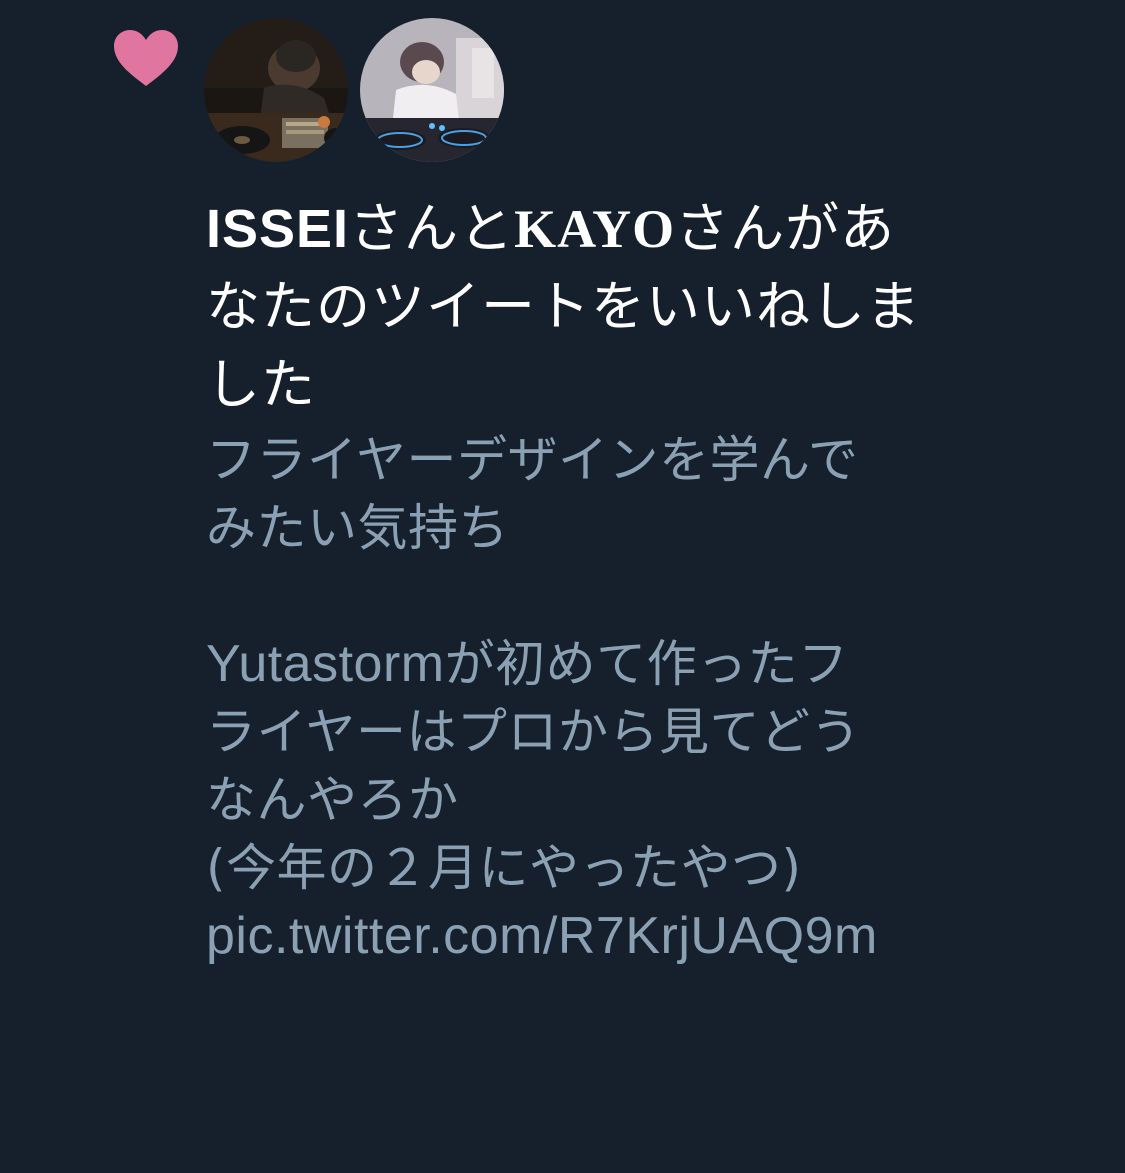 This screenshot has height=1173, width=1125. I want to click on tweet-line: ライヤーはプロから見てどう, so click(533, 732).